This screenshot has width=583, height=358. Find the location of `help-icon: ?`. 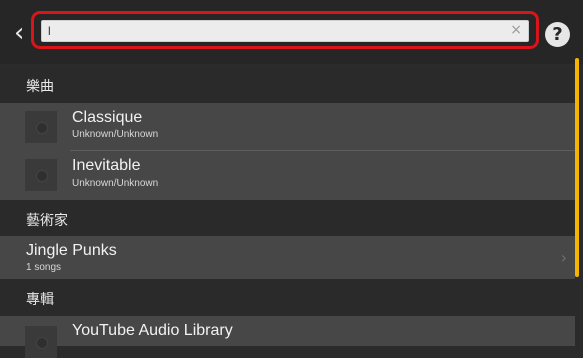

help-icon: ? is located at coordinates (557, 34).